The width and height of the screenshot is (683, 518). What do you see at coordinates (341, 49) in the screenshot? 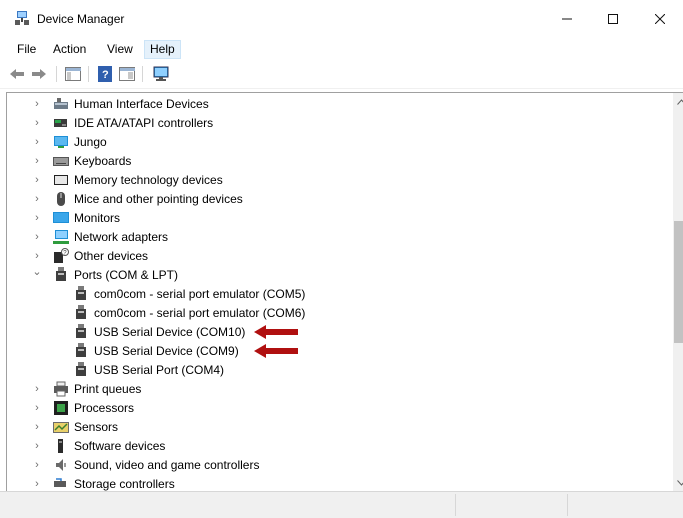
I see `menu-bar: File Action View Help` at bounding box center [341, 49].